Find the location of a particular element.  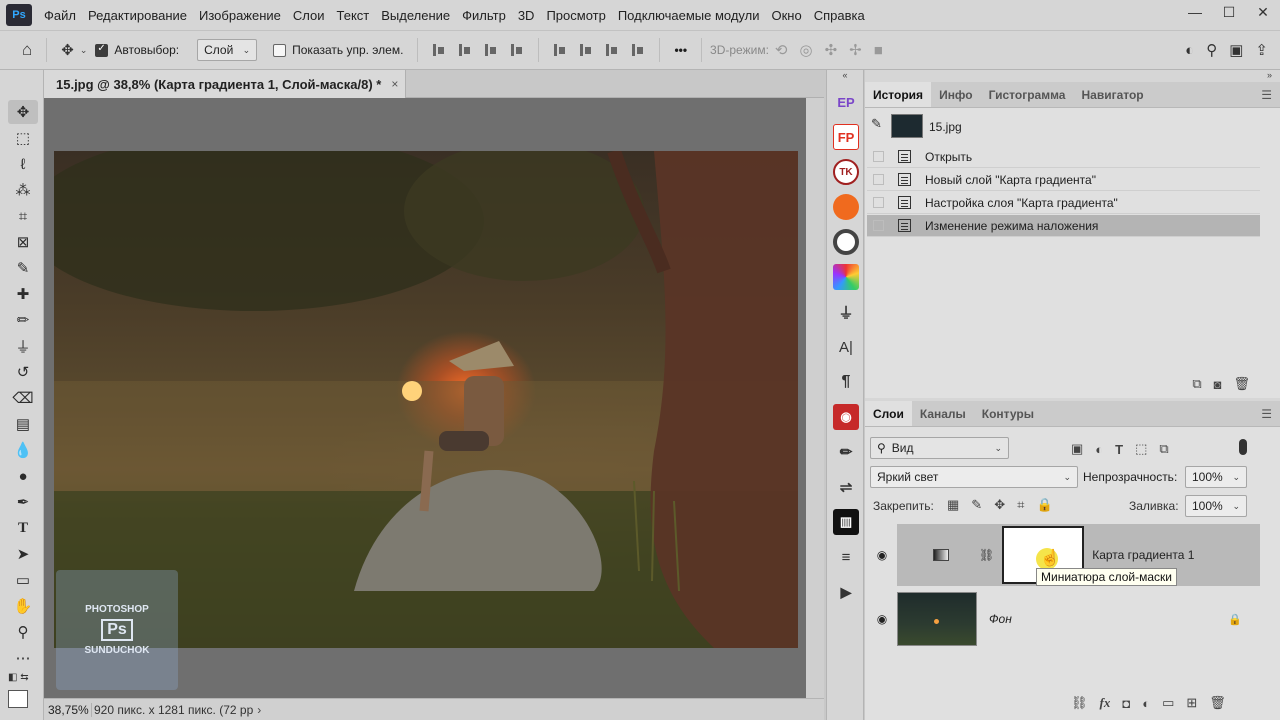

menu-layers: Слои is located at coordinates (309, 15).